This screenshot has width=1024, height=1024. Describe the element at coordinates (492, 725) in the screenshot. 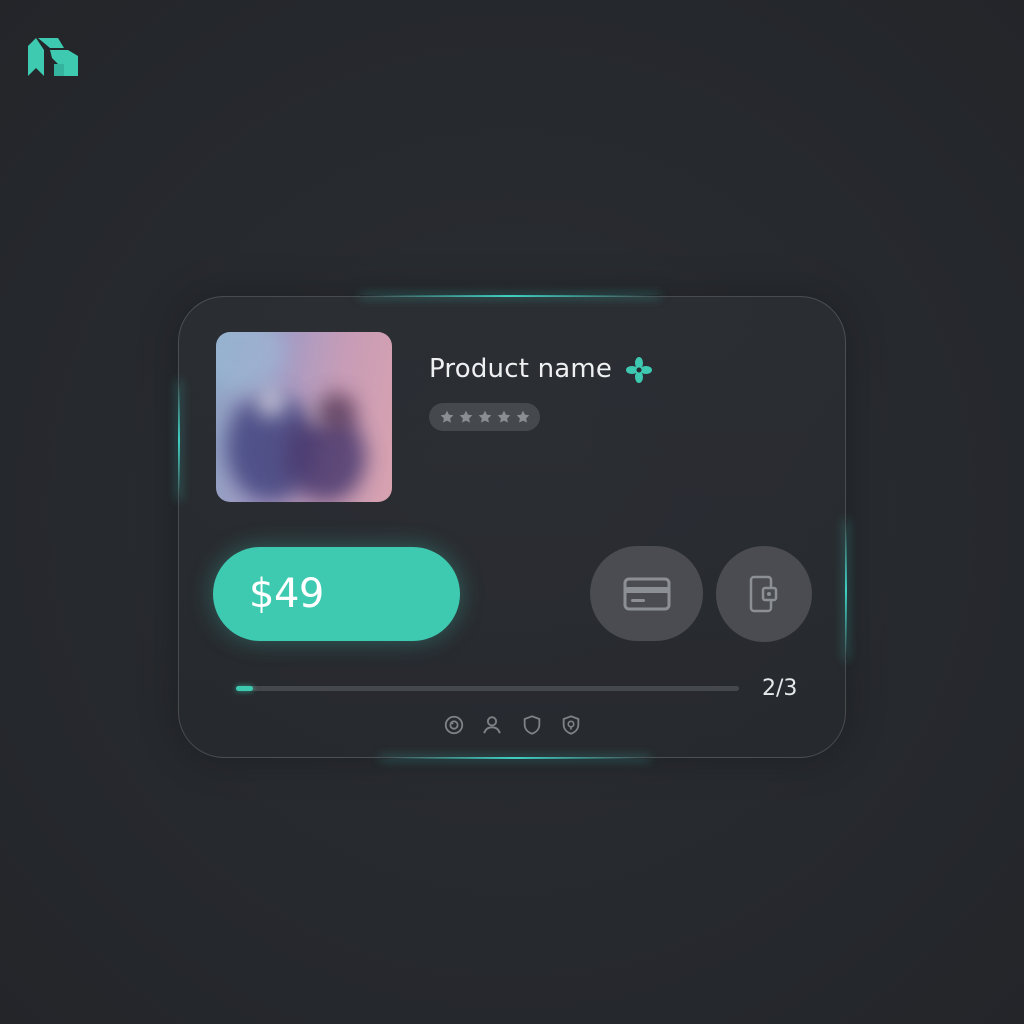

I see `user-icon` at that location.